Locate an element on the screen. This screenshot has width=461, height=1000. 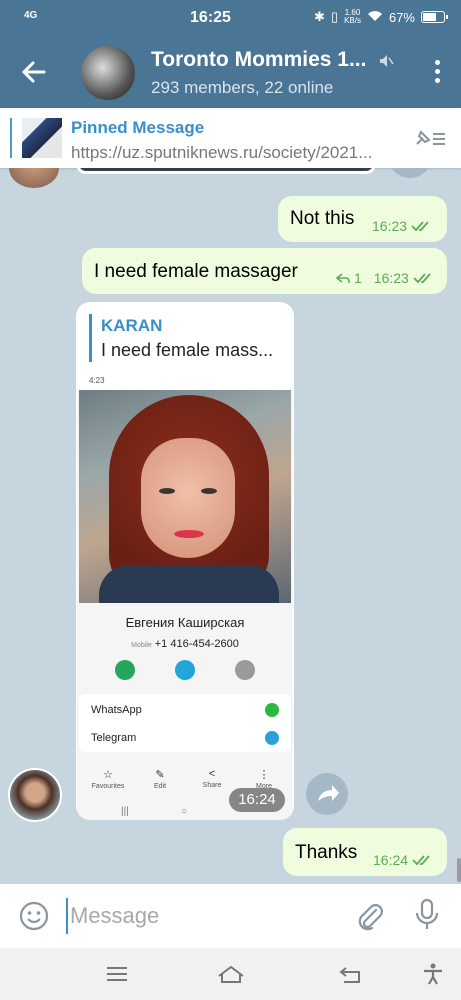
screenshot-status-bar: 4:23 is located at coordinates (185, 380).